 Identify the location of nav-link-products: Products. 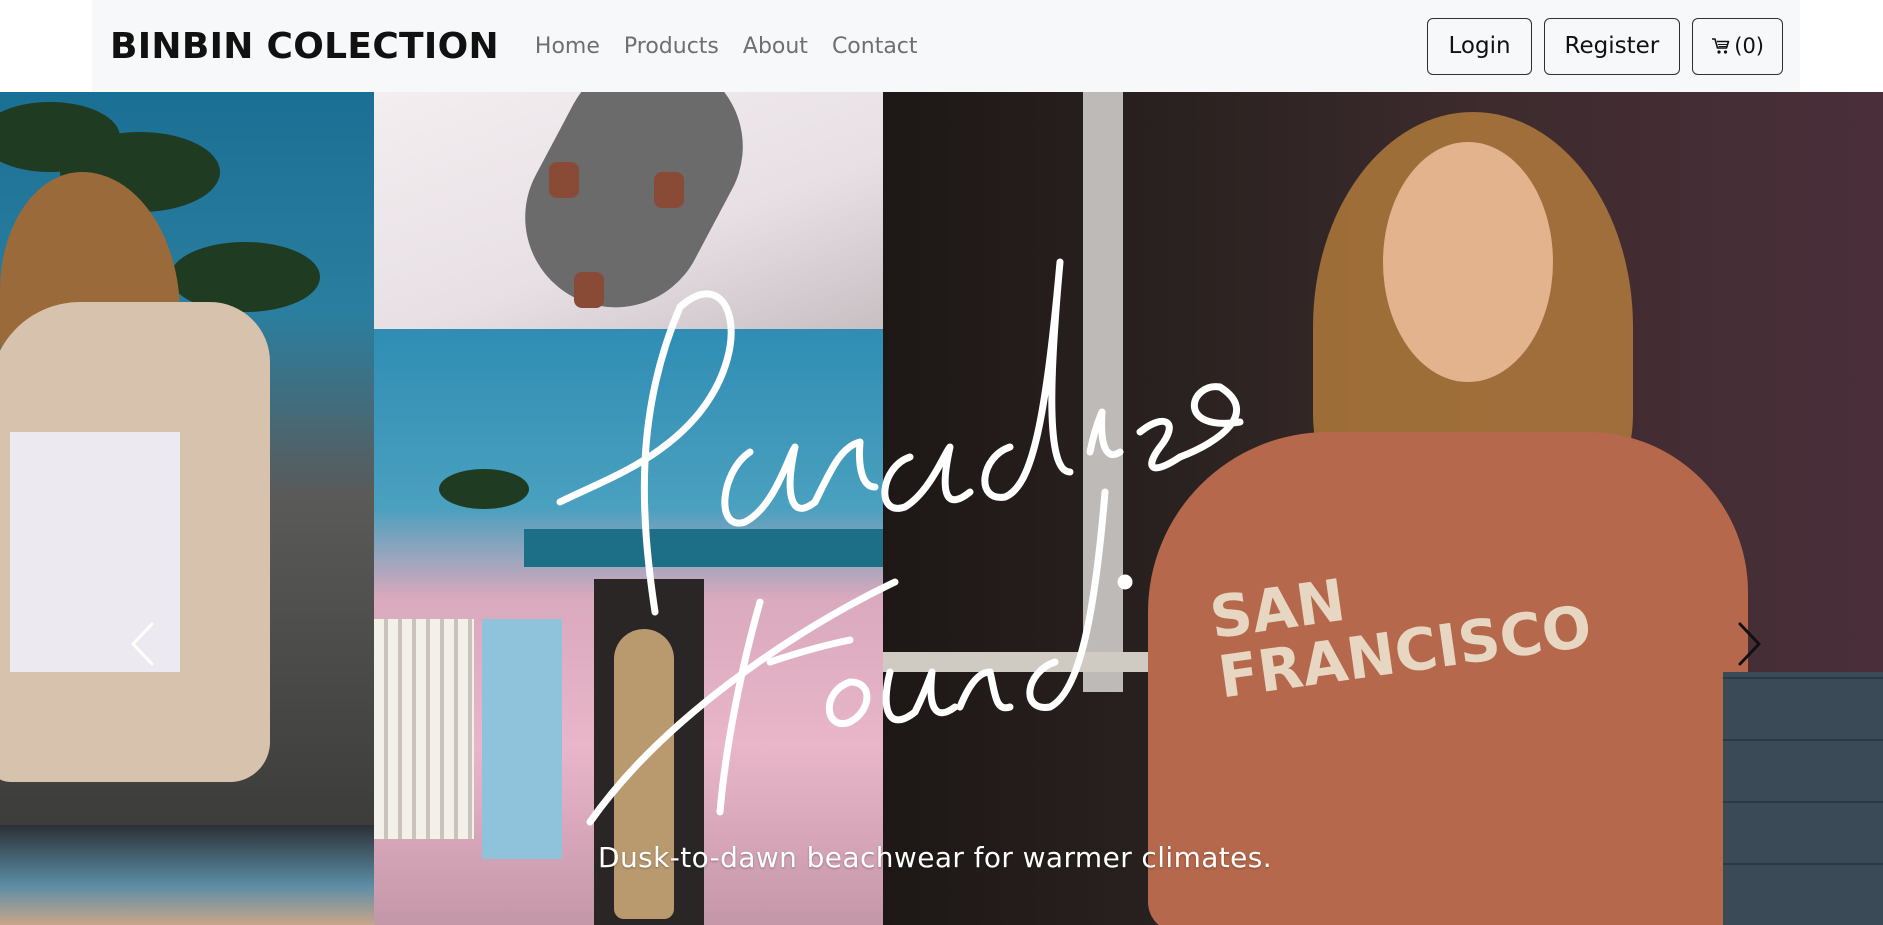
(671, 46).